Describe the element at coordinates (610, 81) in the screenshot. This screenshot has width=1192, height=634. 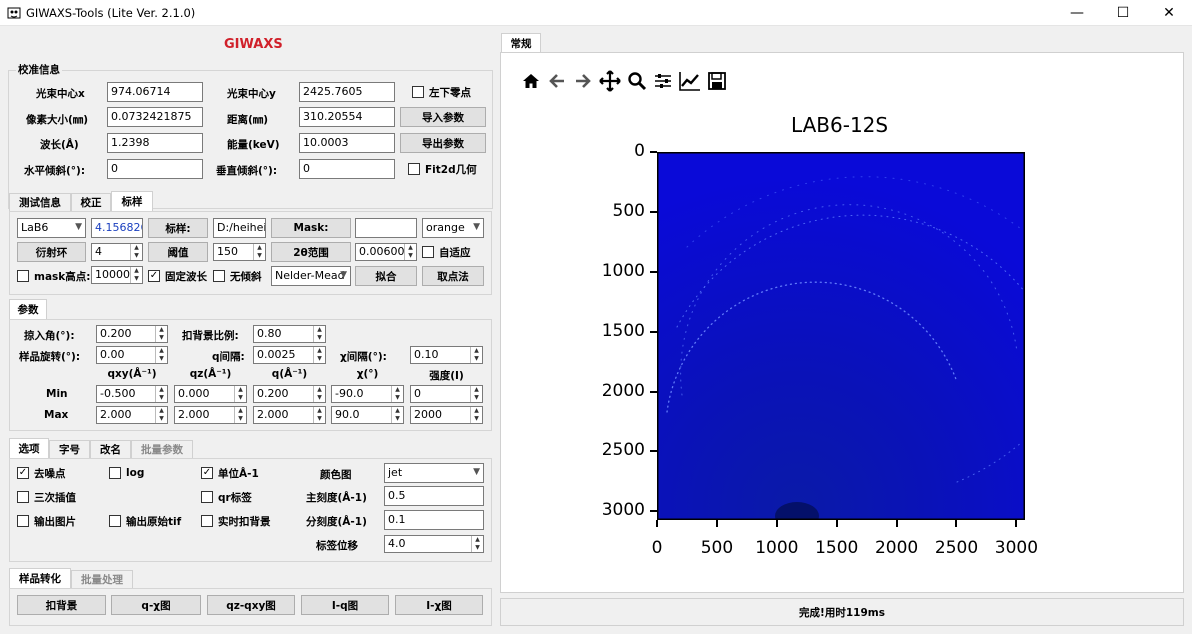
I see `pan-icon` at that location.